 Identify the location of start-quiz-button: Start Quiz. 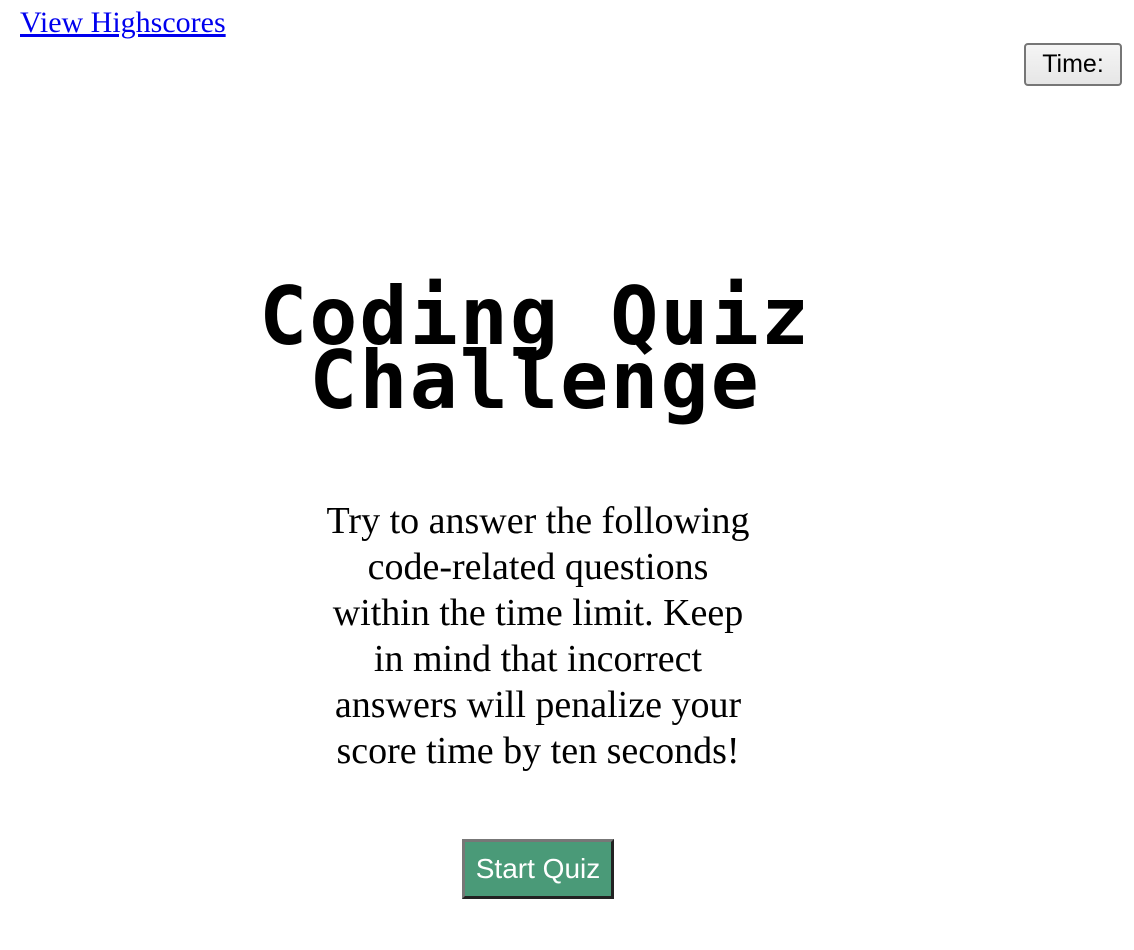
(538, 869).